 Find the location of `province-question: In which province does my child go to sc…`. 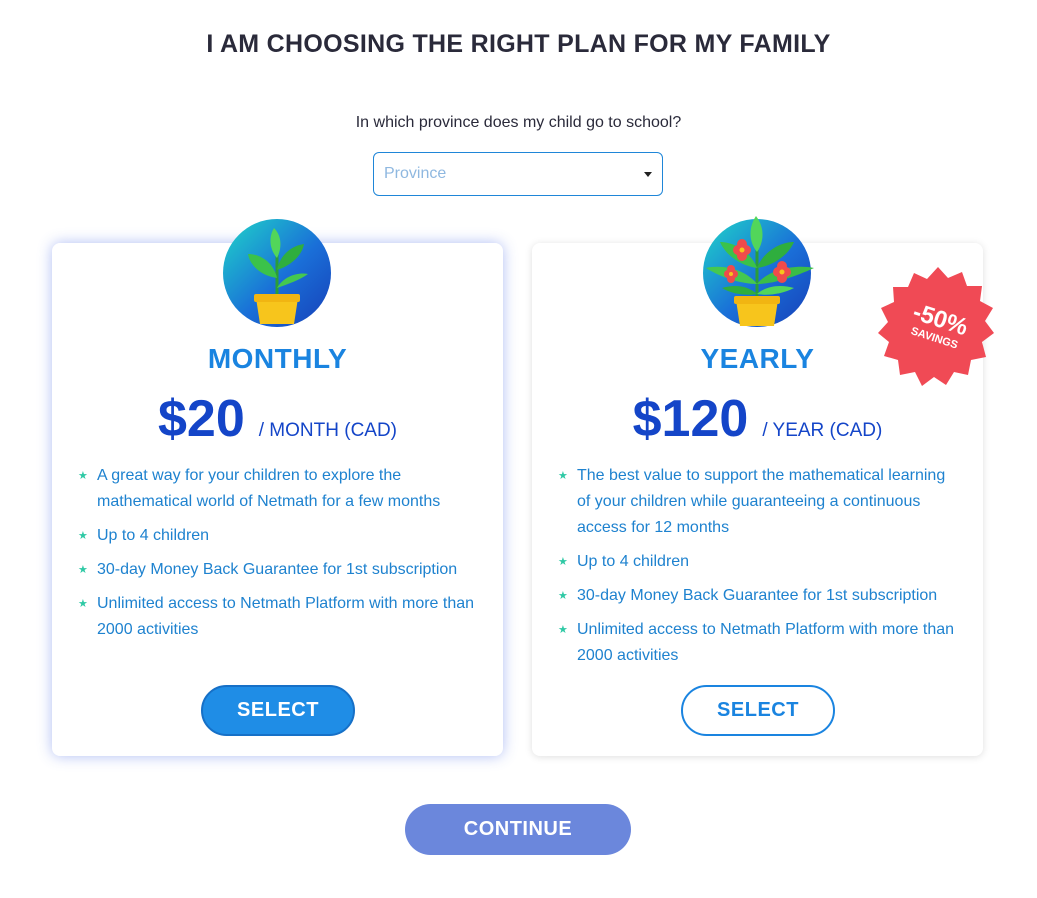

province-question: In which province does my child go to sc… is located at coordinates (518, 122).